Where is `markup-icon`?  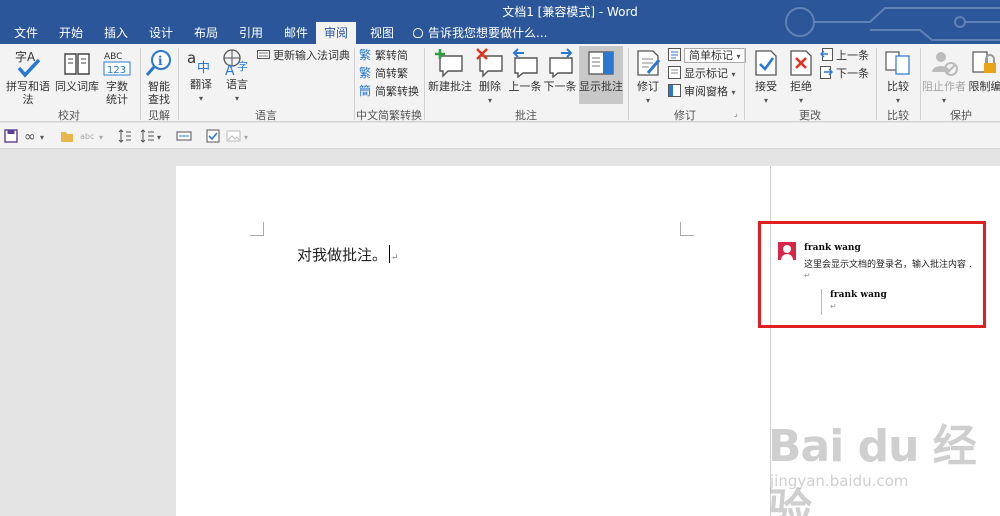 markup-icon is located at coordinates (674, 54).